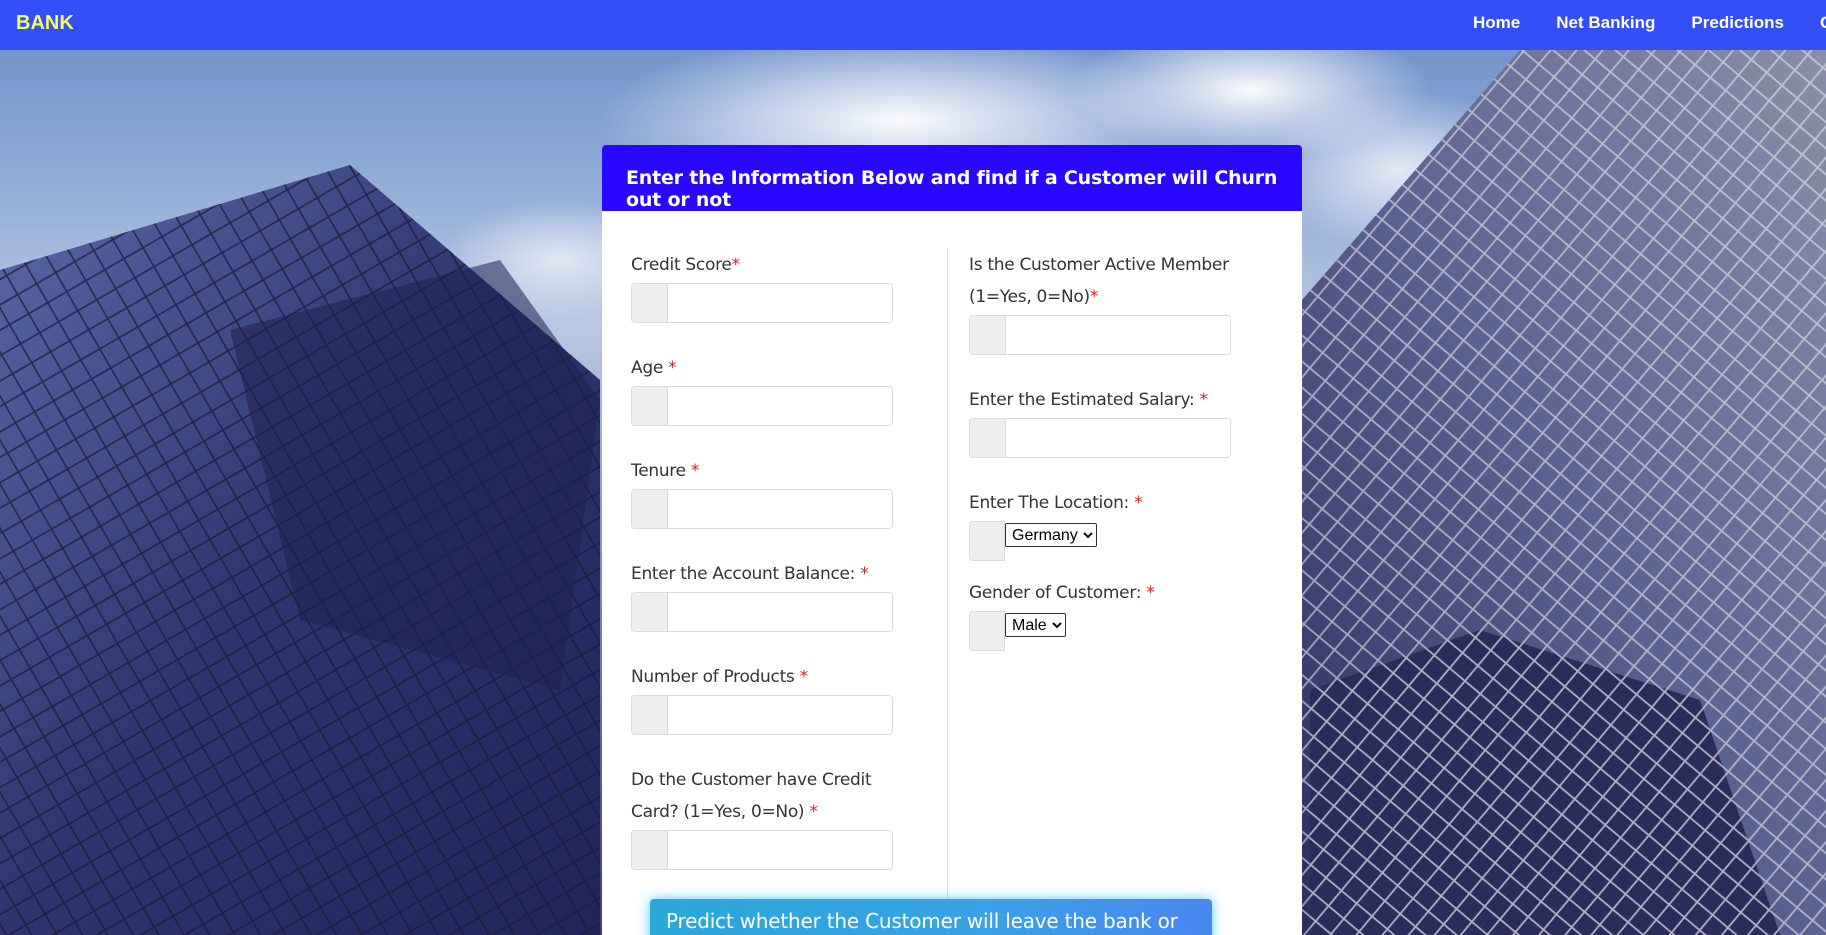  Describe the element at coordinates (1051, 535) in the screenshot. I see `location-select: Germany` at that location.